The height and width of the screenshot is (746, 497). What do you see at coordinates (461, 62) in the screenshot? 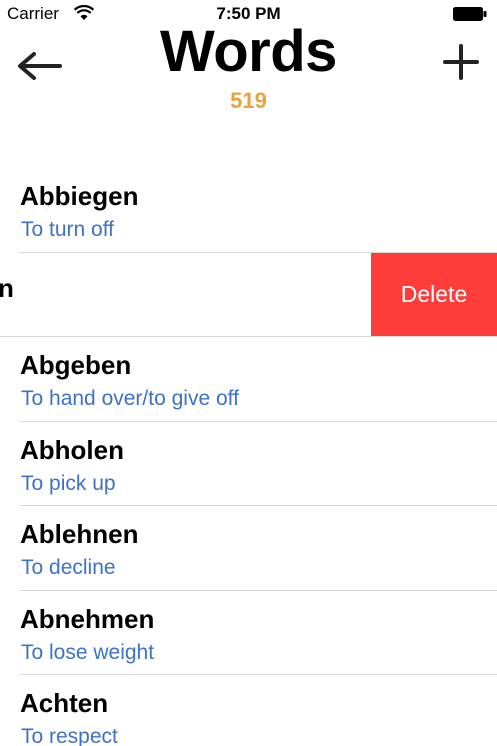
I see `add-plus-icon` at bounding box center [461, 62].